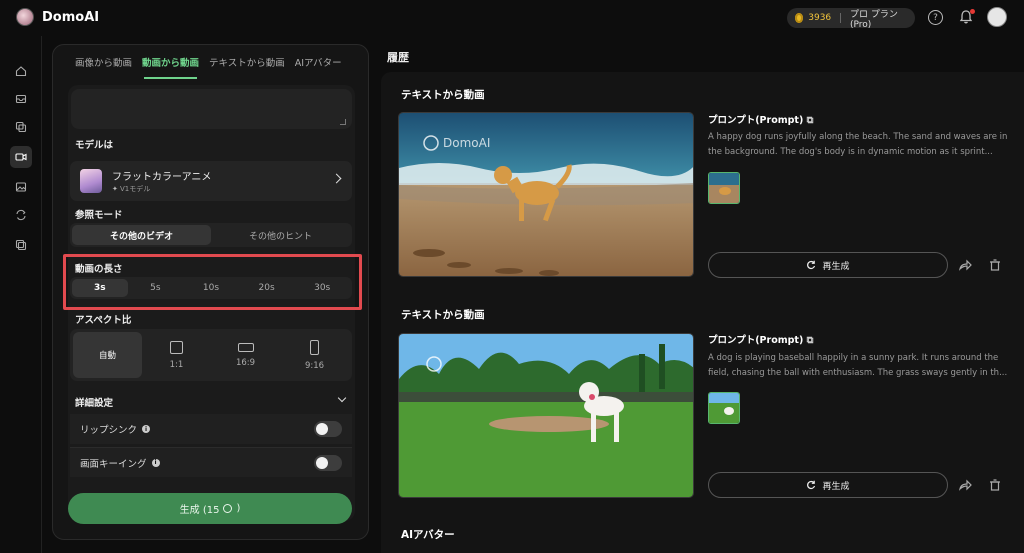  I want to click on video-icon, so click(21, 157).